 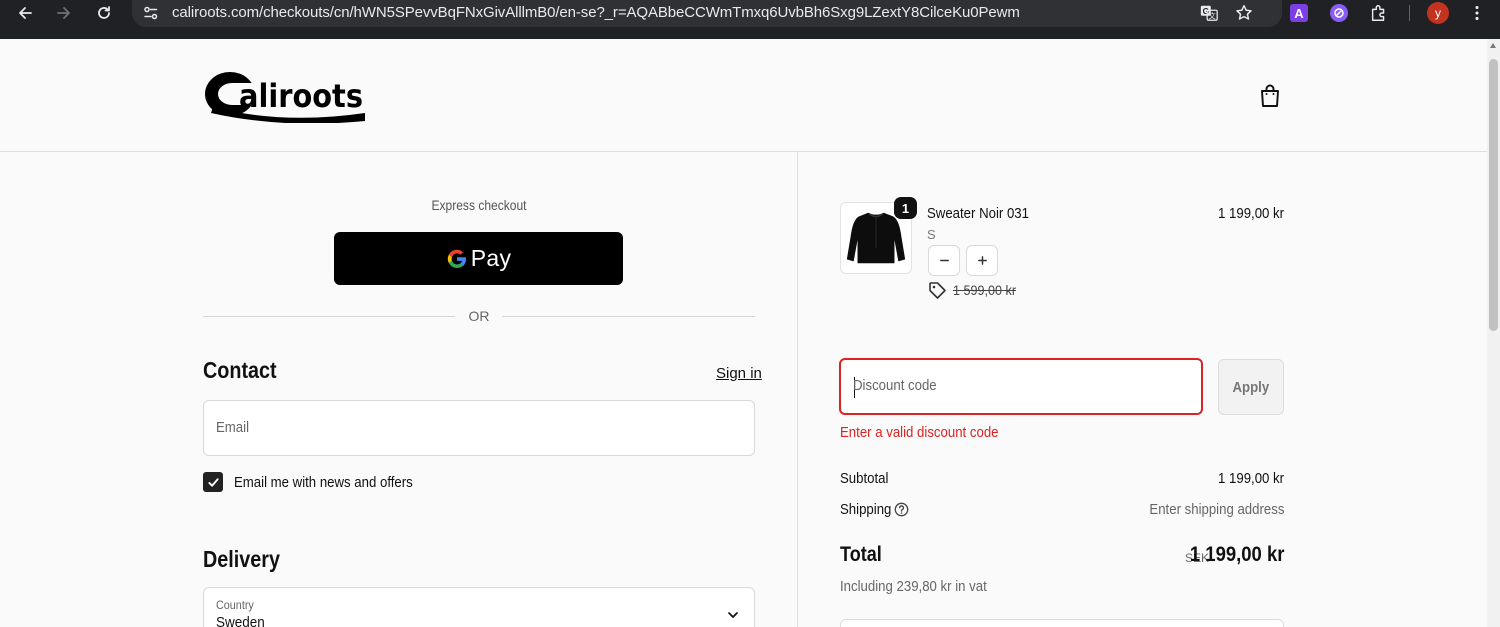 I want to click on translate-icon: G文, so click(x=1209, y=13).